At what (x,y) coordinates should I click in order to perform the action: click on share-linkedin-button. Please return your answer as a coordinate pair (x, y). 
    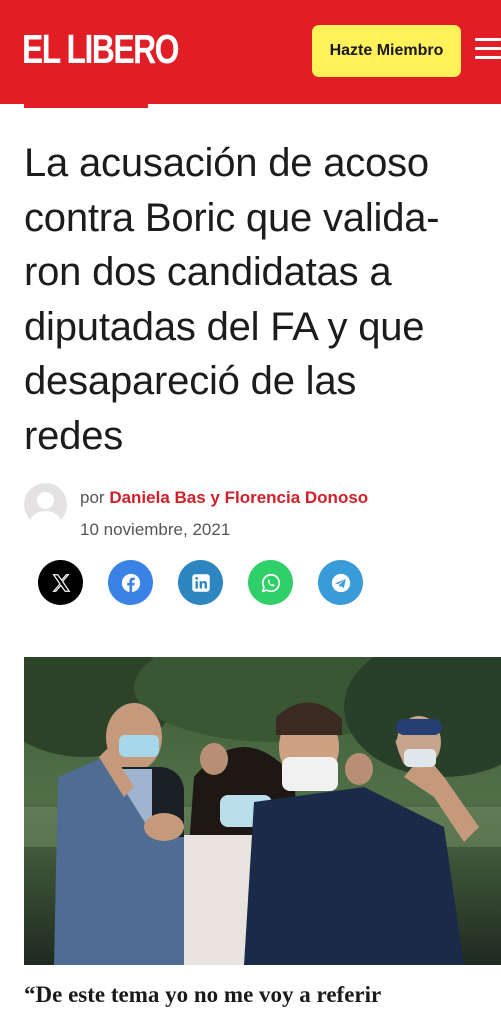
    Looking at the image, I should click on (200, 582).